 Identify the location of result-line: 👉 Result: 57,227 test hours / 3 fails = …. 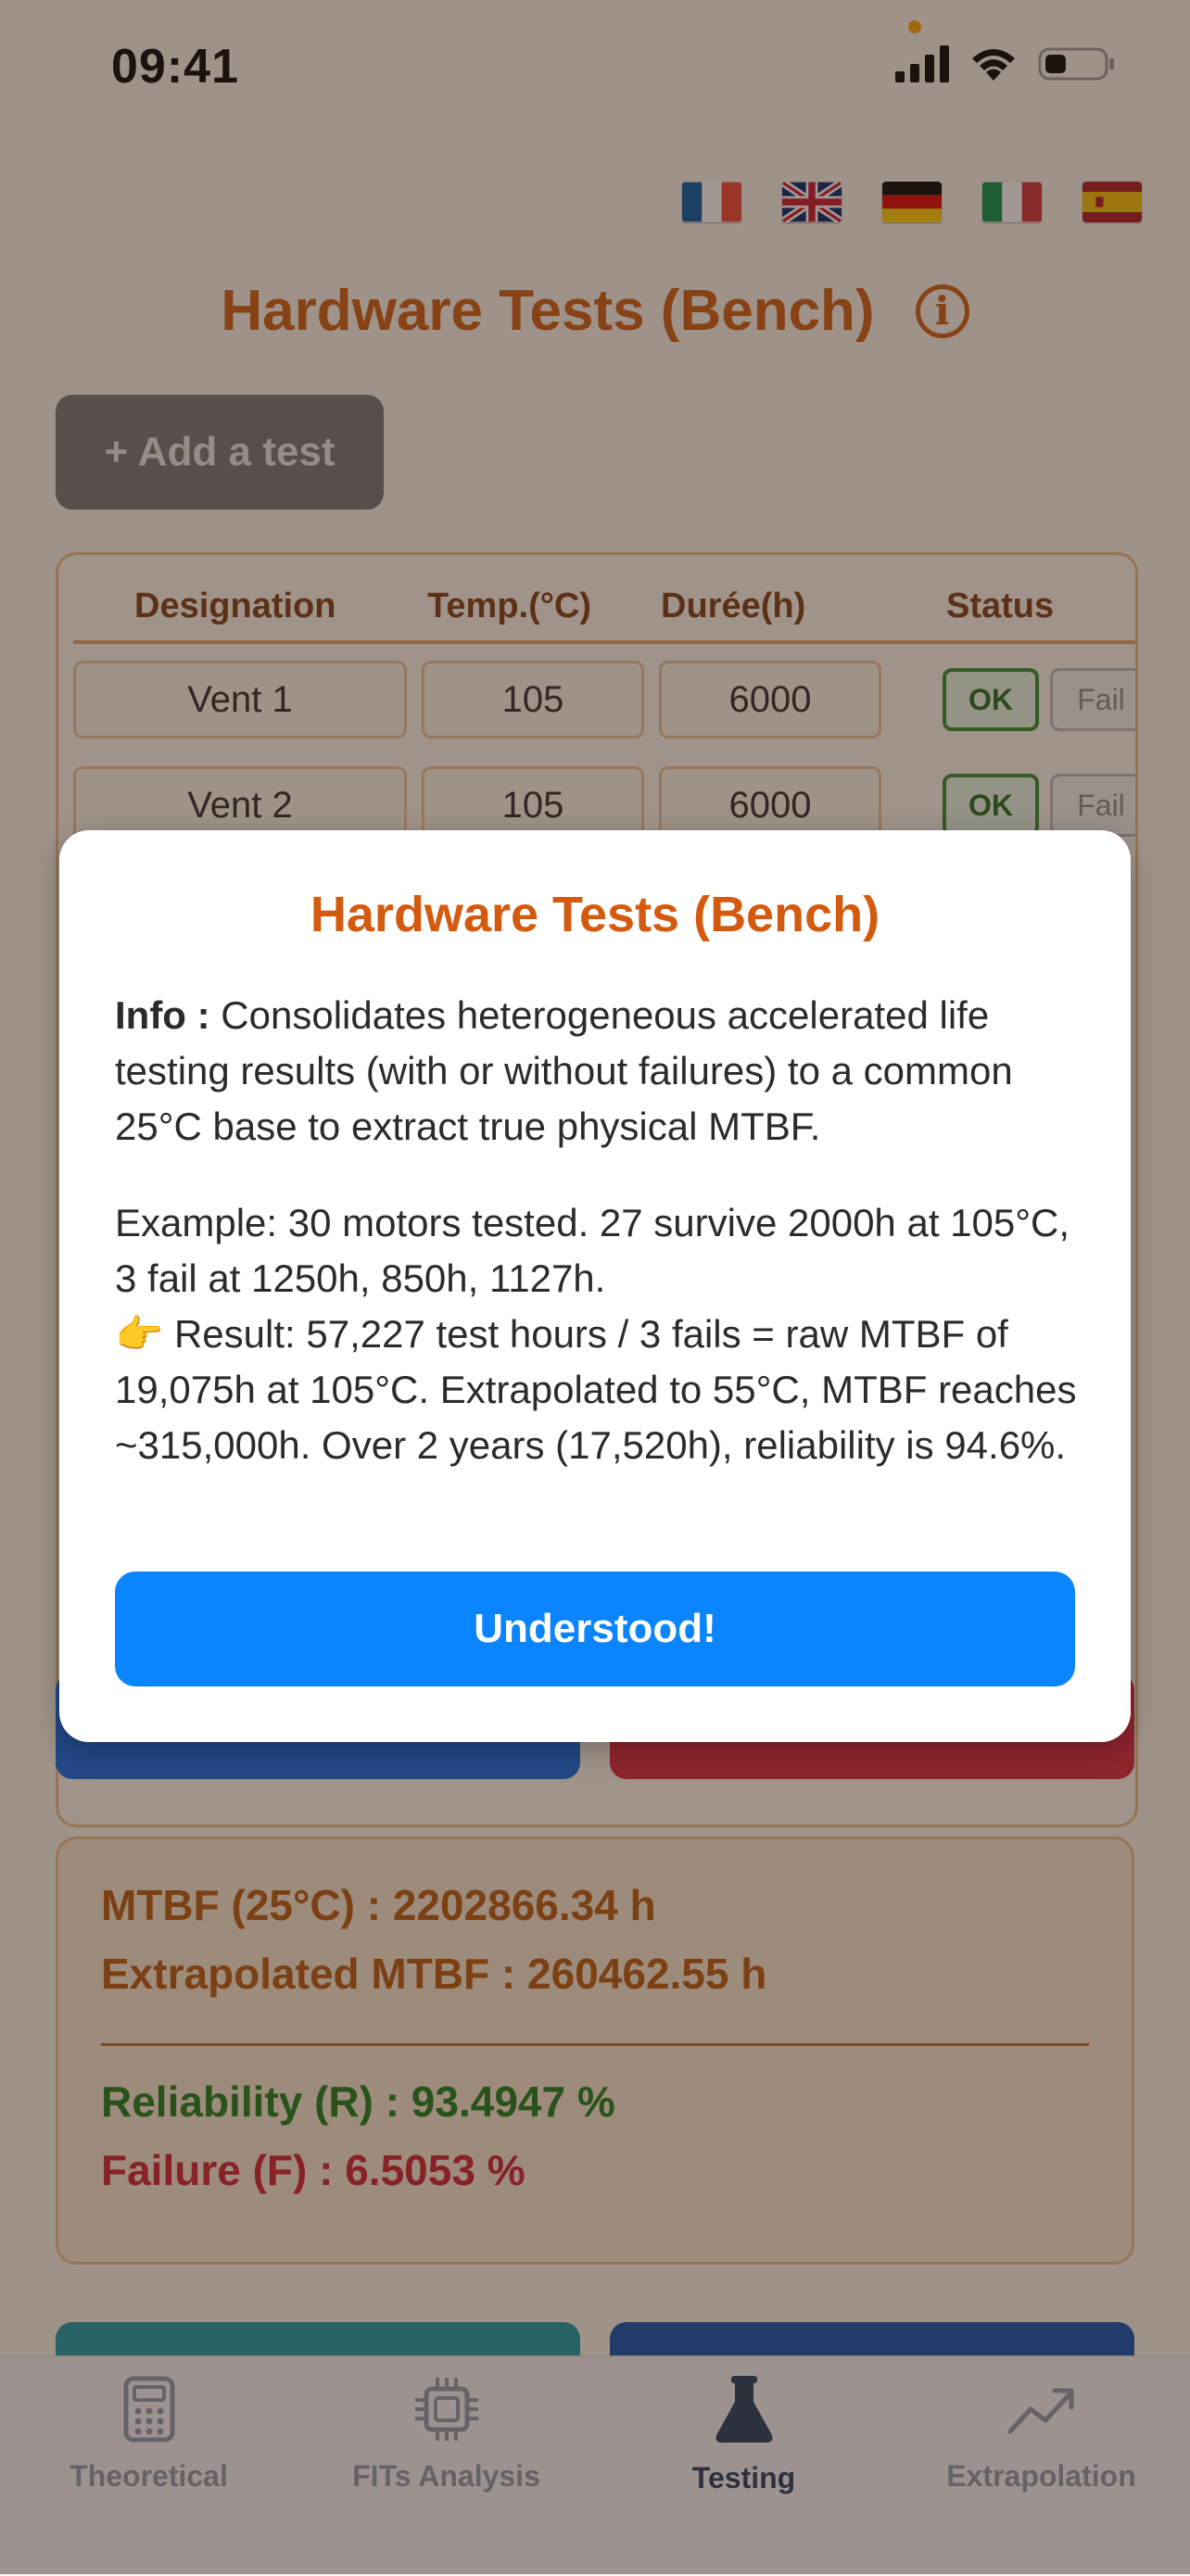
(597, 1390).